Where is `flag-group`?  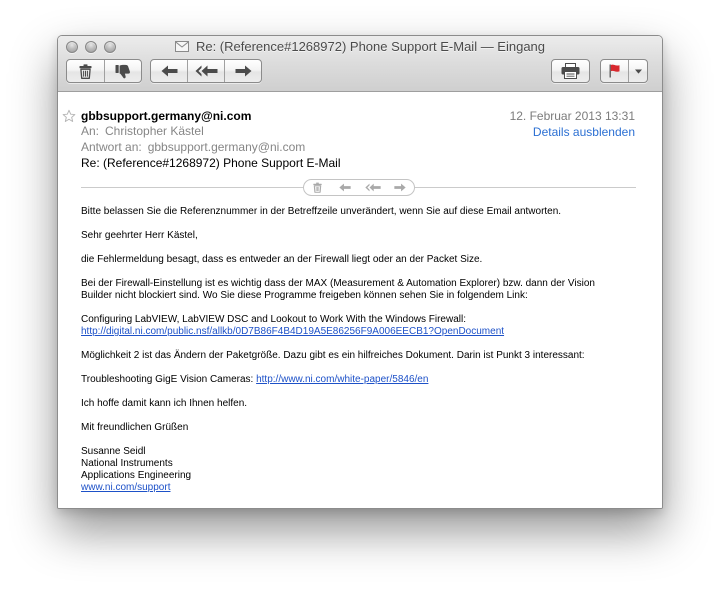
flag-group is located at coordinates (624, 71).